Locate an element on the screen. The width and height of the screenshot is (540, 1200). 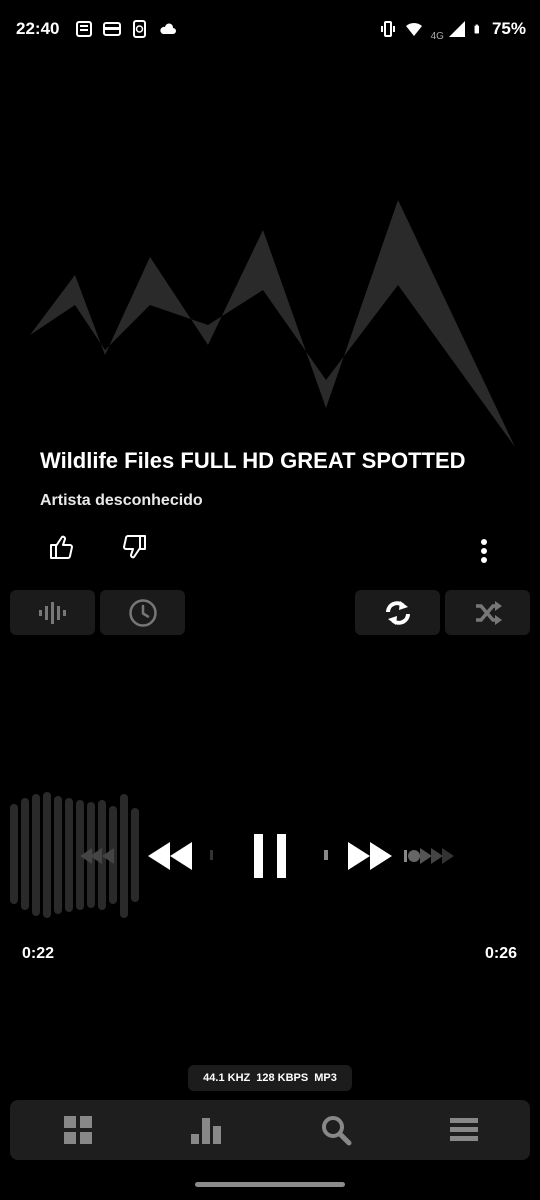
network-type: 4G is located at coordinates (437, 36).